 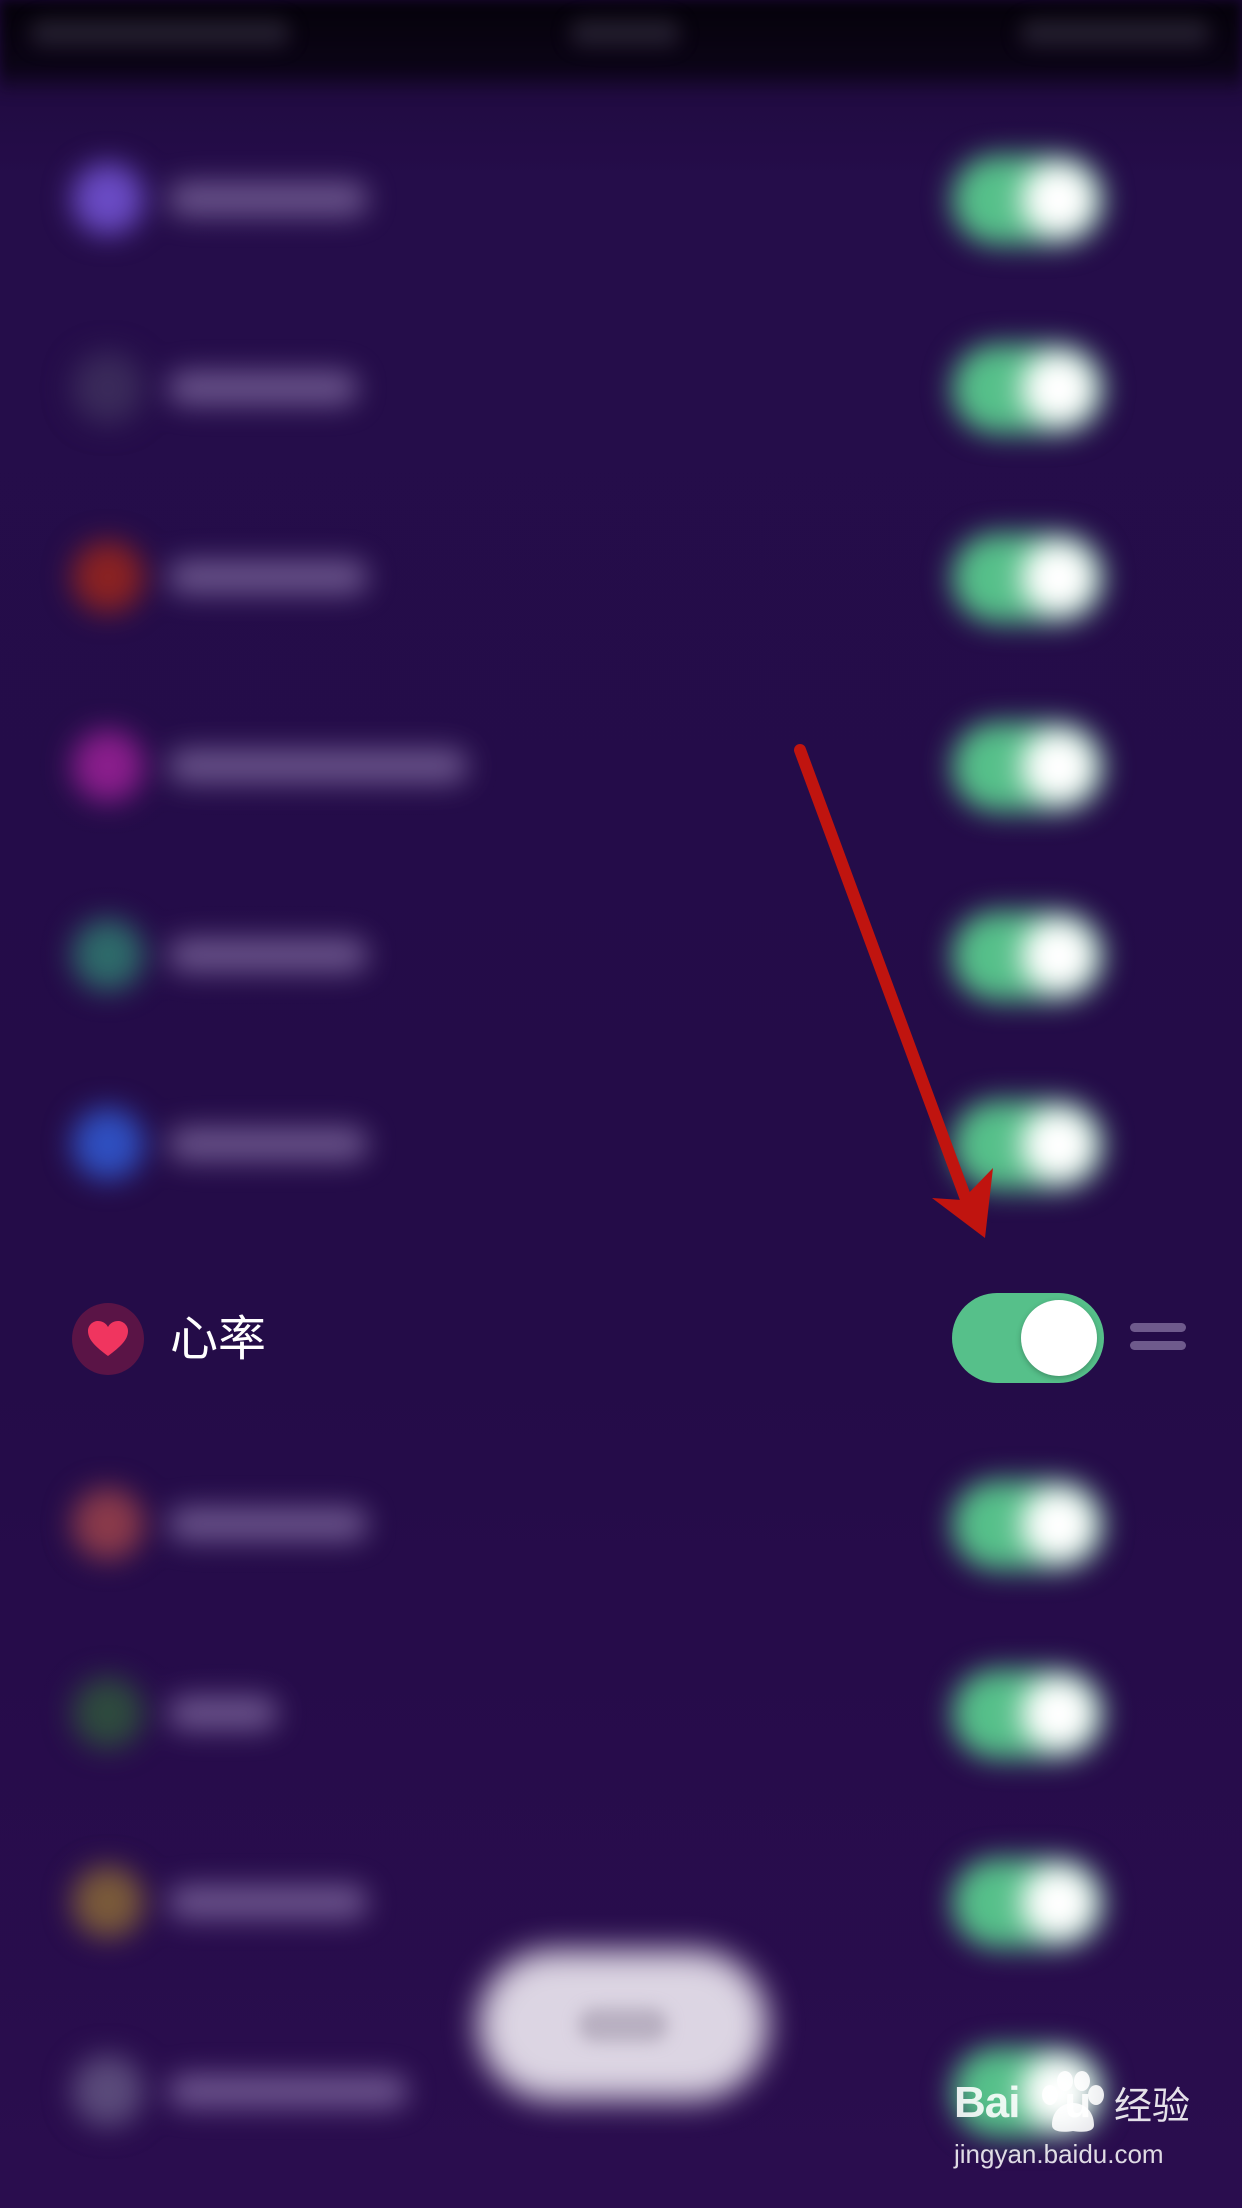 I want to click on watermark-cn: 经验, so click(x=1152, y=2106).